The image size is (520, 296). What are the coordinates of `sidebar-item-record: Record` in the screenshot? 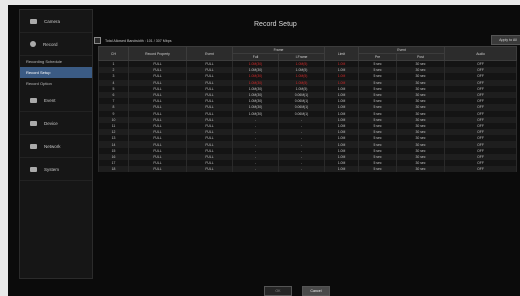 It's located at (56, 44).